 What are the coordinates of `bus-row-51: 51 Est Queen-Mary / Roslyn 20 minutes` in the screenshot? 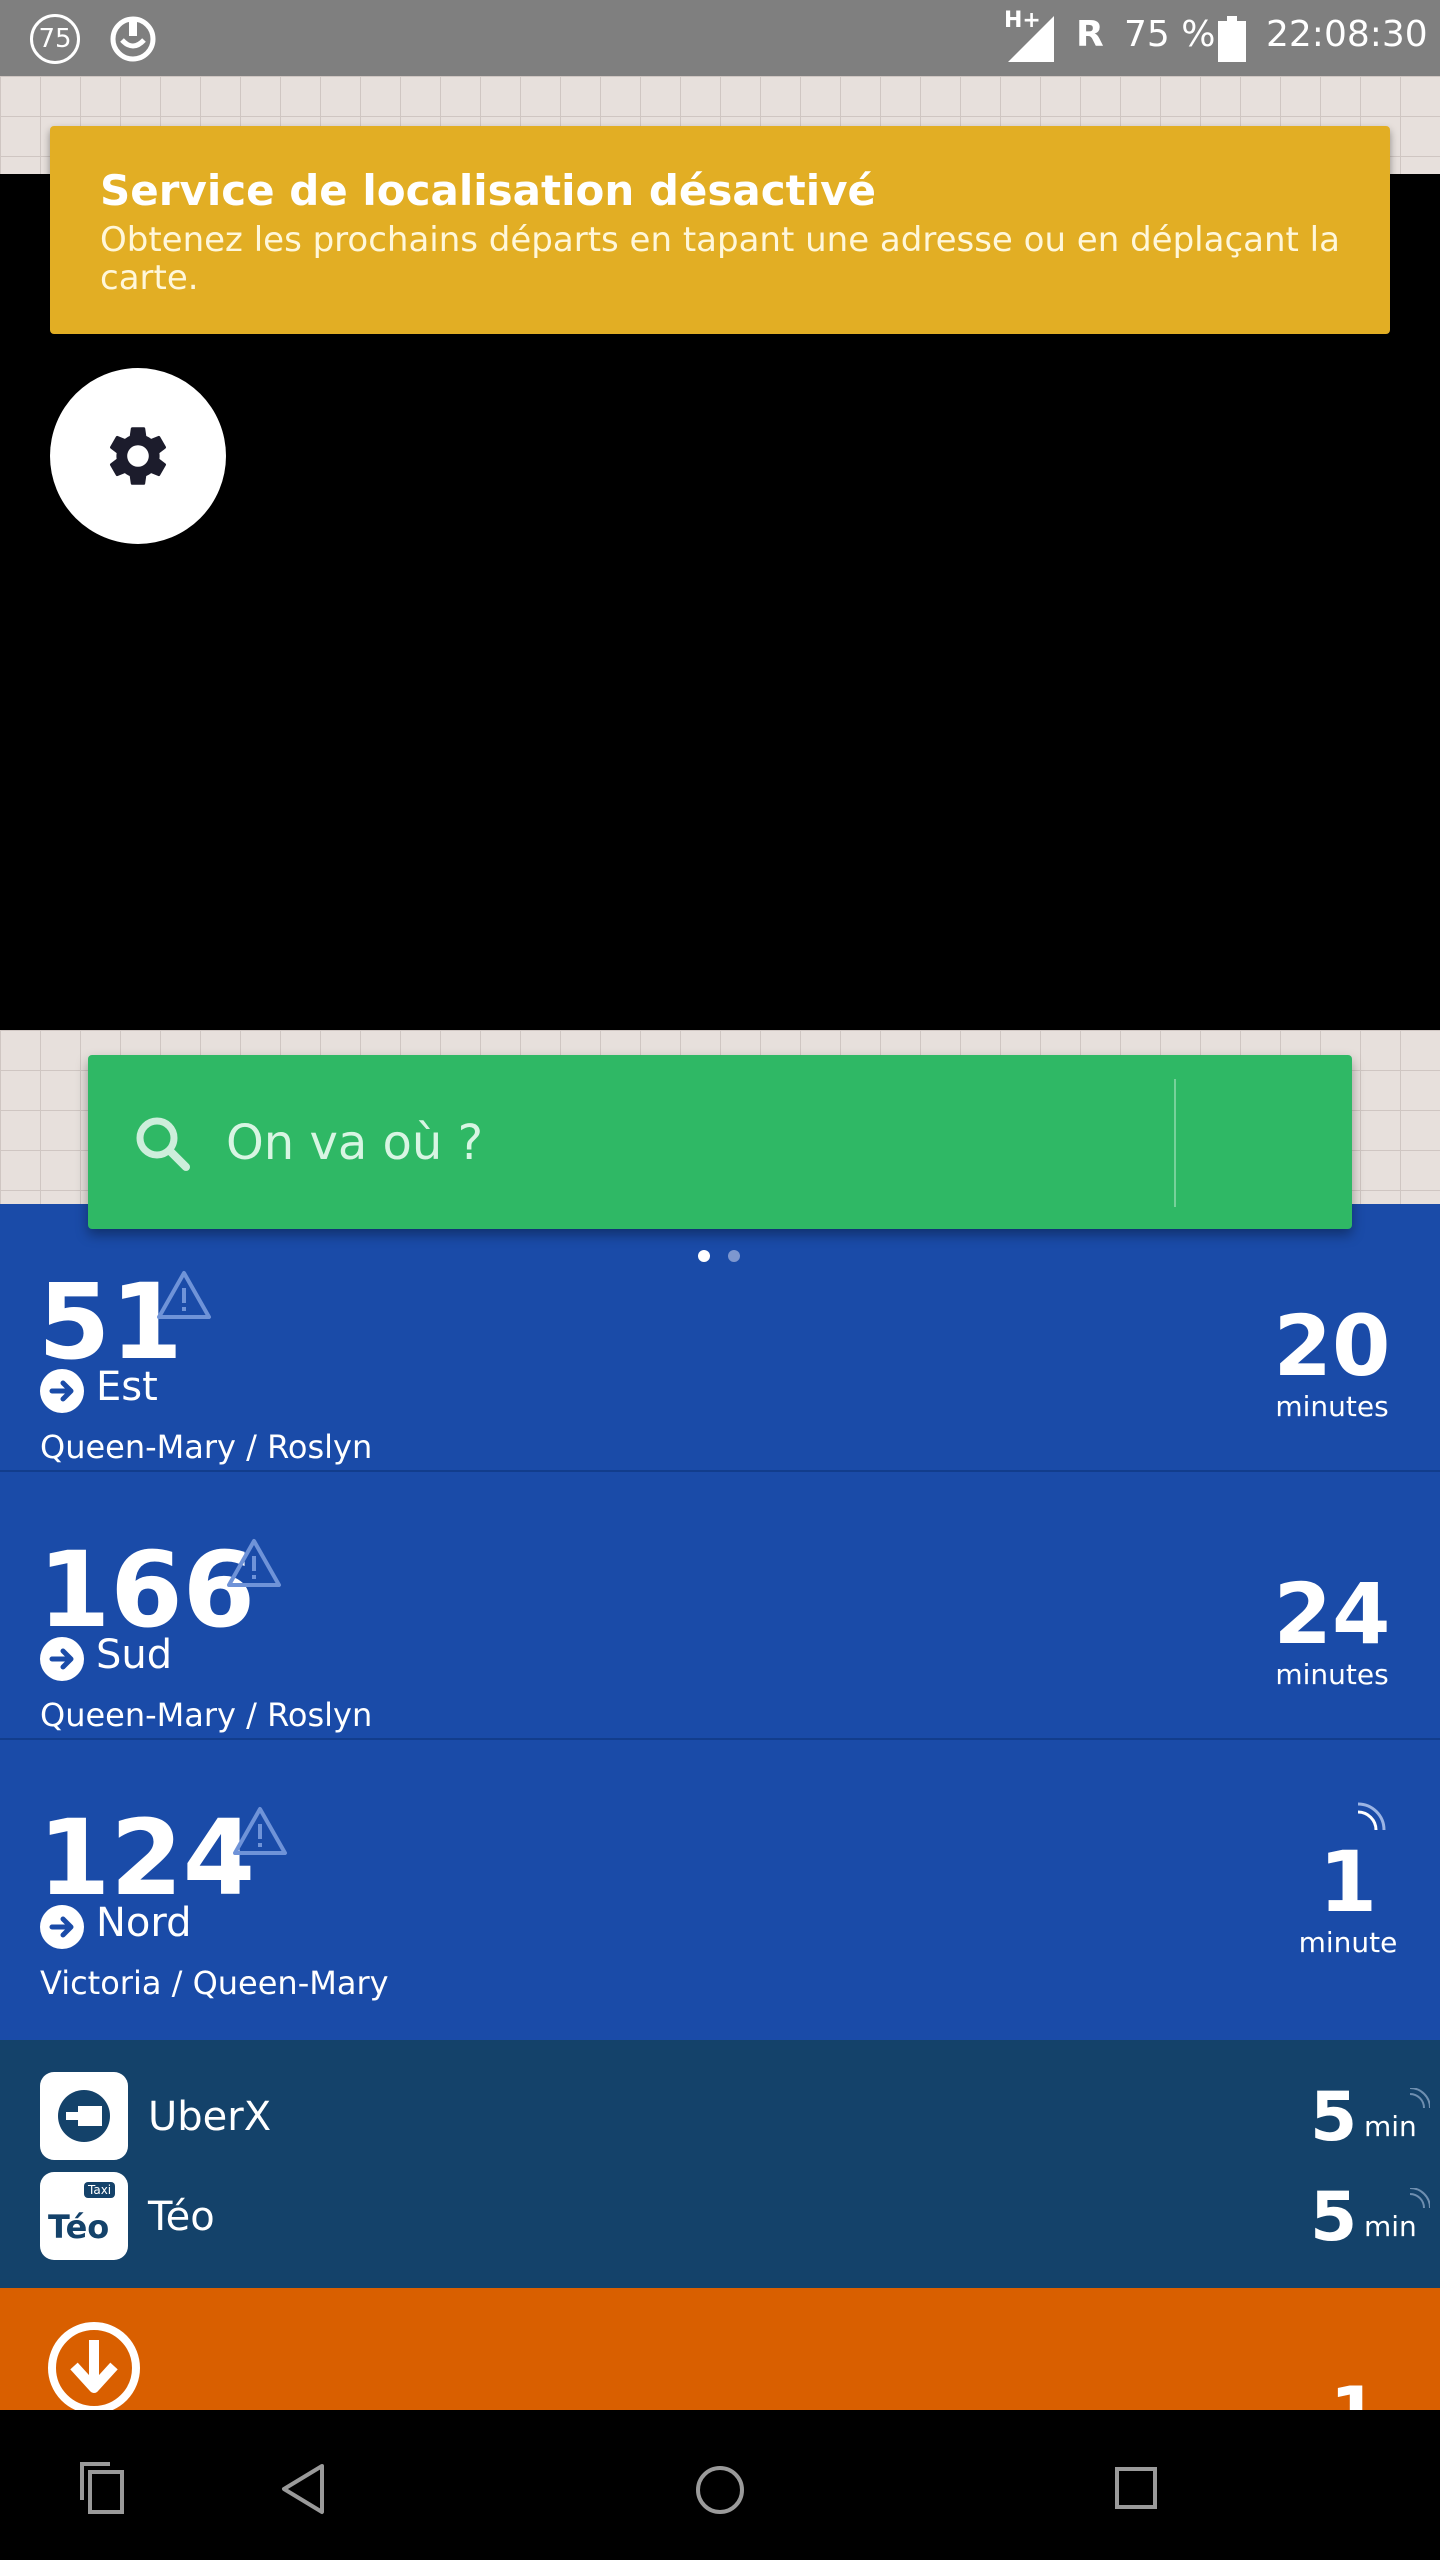 It's located at (720, 1338).